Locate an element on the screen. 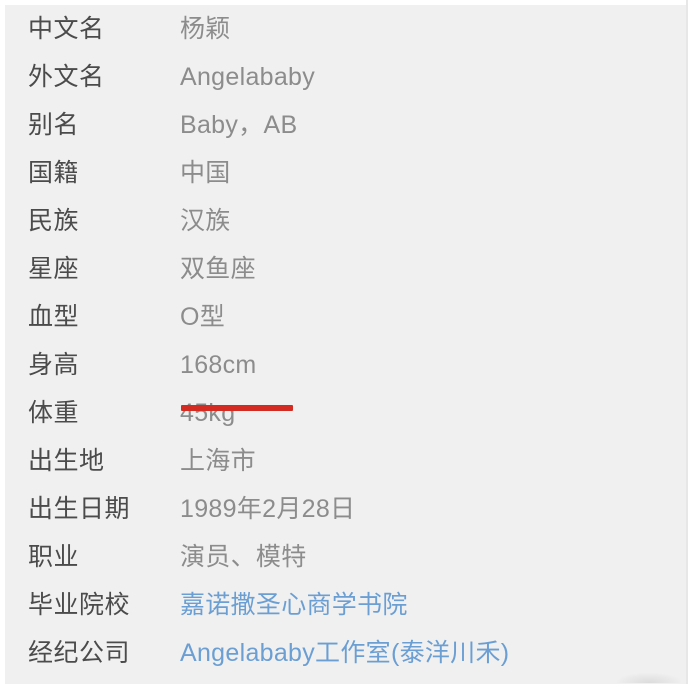 The width and height of the screenshot is (700, 687). info-row: 体重 45kg is located at coordinates (345, 413).